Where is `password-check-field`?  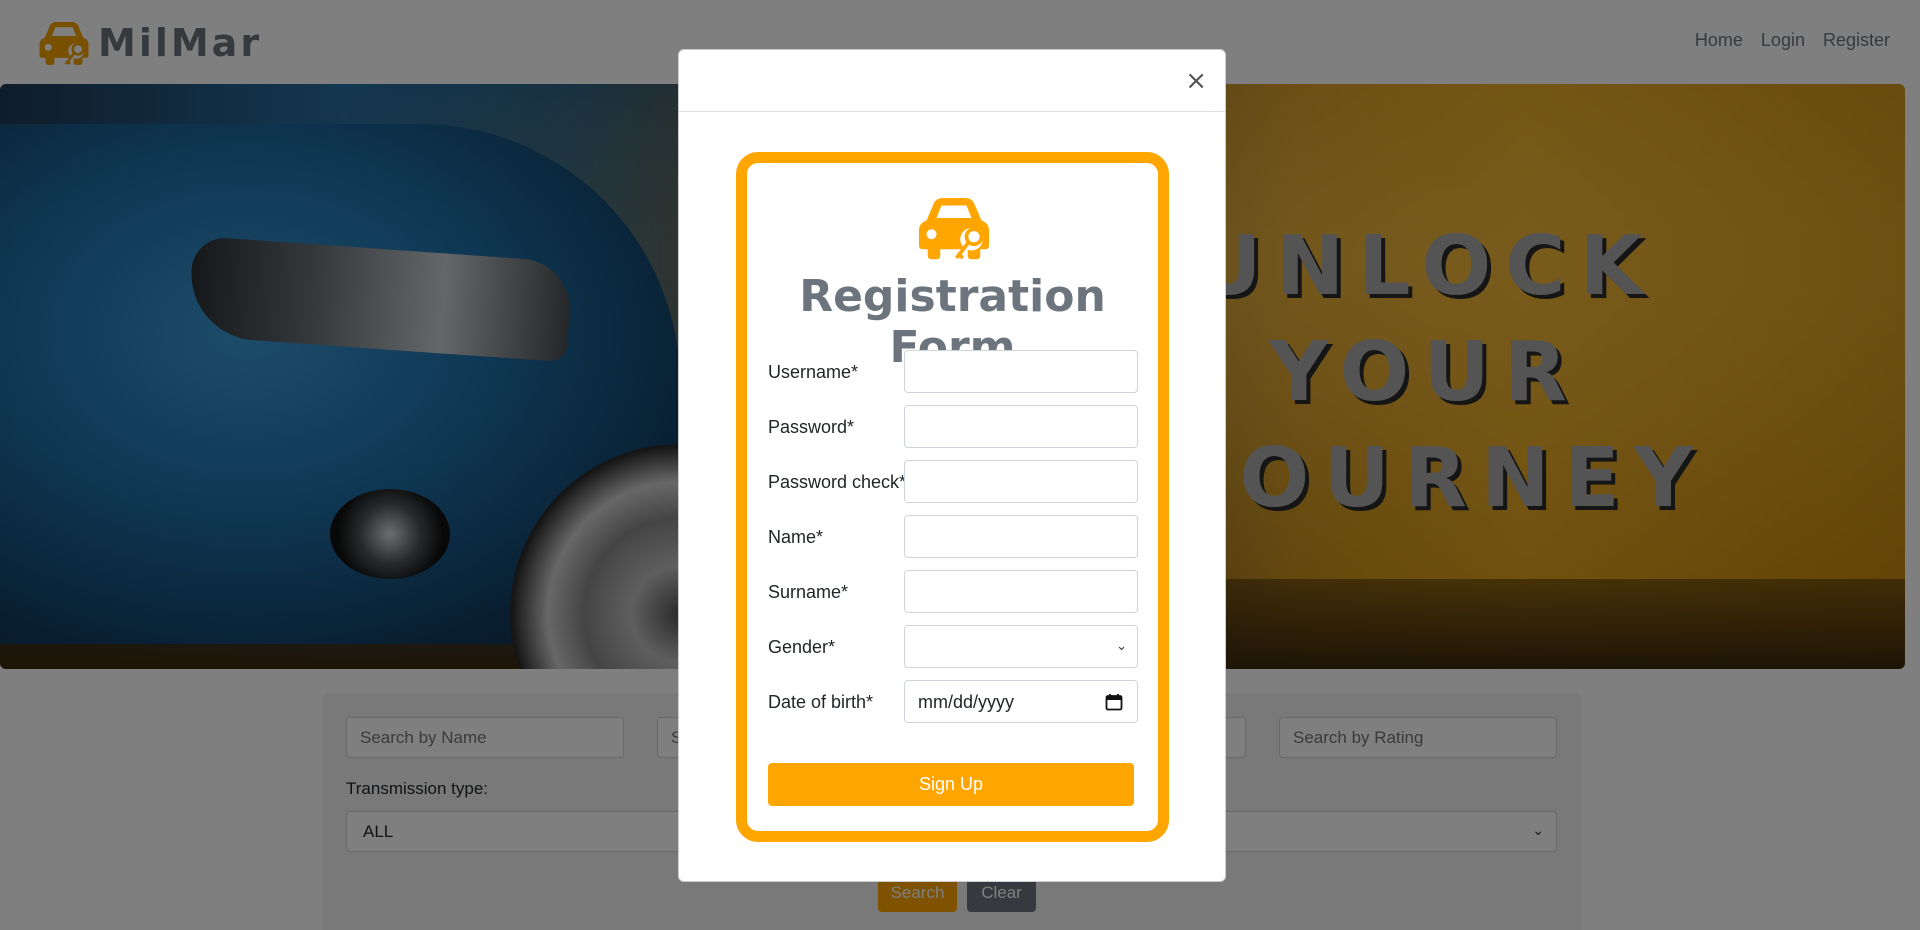 password-check-field is located at coordinates (1021, 481).